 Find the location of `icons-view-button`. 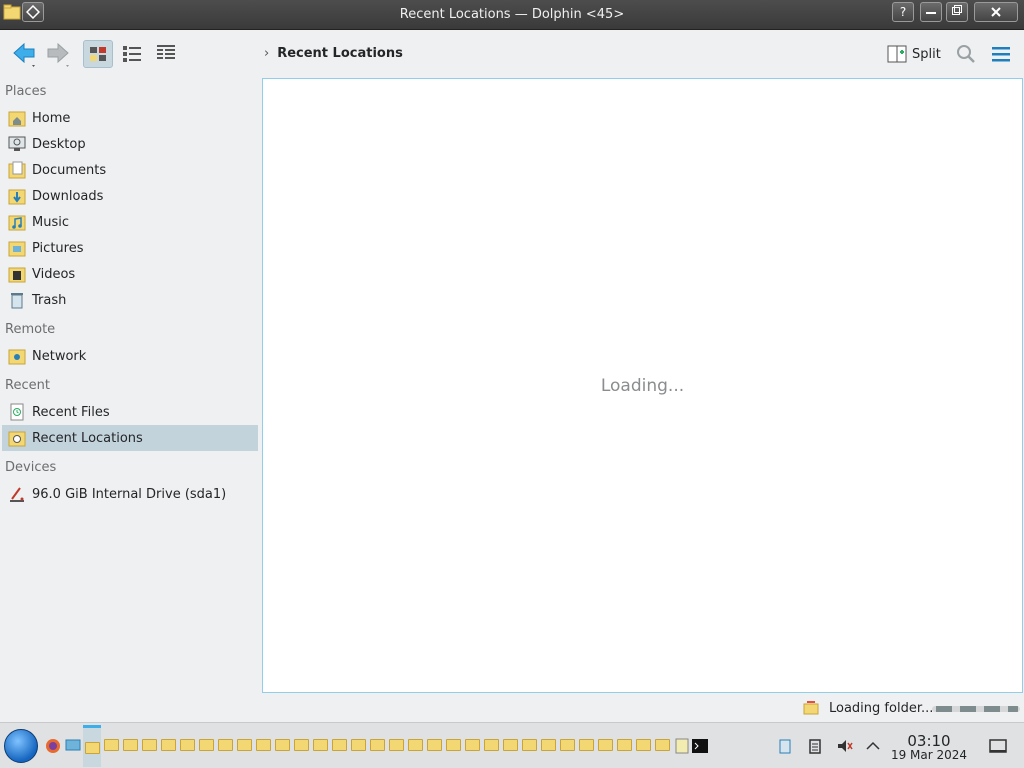

icons-view-button is located at coordinates (98, 54).